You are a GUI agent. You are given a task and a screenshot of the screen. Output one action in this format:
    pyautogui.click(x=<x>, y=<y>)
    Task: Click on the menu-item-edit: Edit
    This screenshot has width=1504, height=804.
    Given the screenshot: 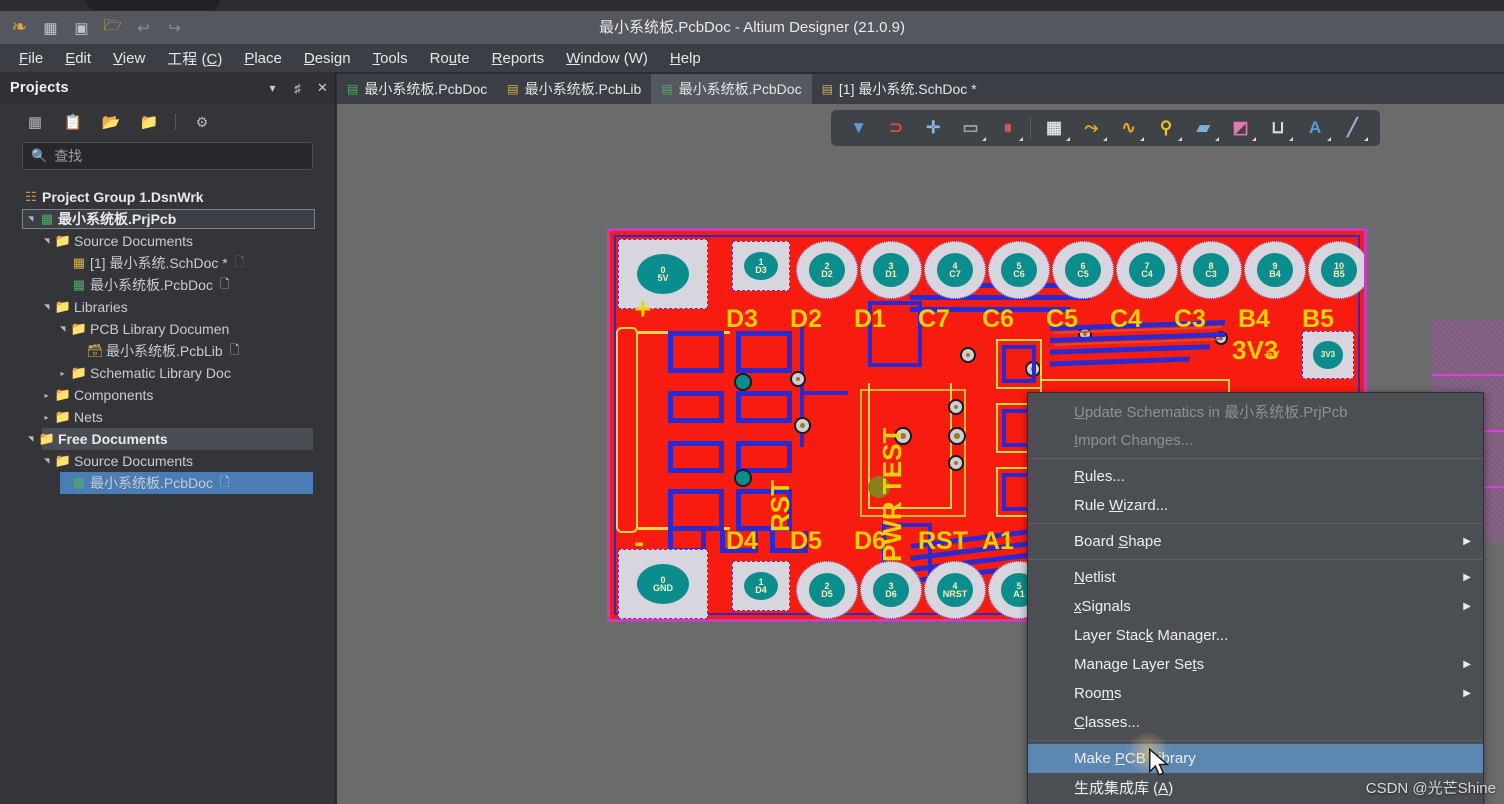 What is the action you would take?
    pyautogui.click(x=78, y=58)
    